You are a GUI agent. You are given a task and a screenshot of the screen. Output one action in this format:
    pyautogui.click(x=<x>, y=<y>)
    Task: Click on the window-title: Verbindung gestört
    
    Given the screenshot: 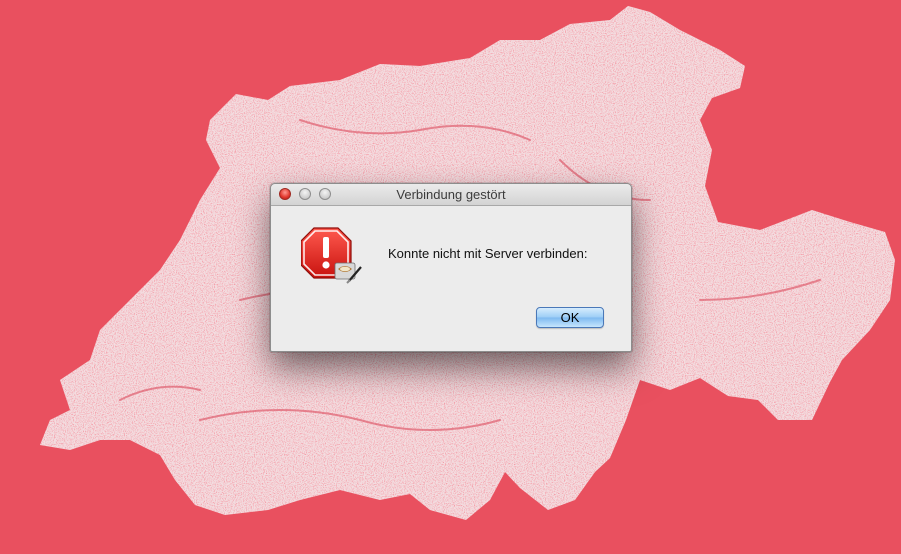 What is the action you would take?
    pyautogui.click(x=451, y=194)
    